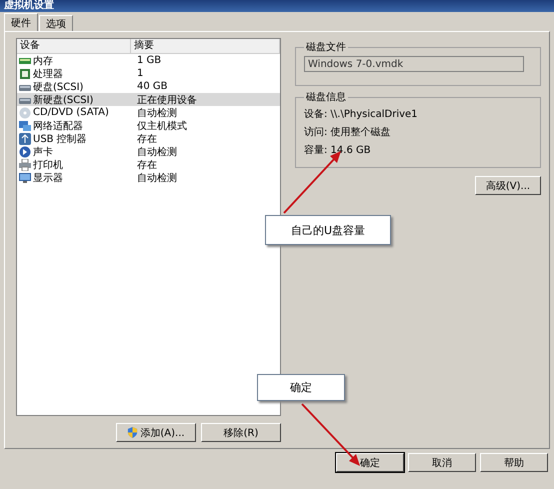 The image size is (554, 489). Describe the element at coordinates (348, 133) in the screenshot. I see `info-text: 访问: 使用整个磁盘` at that location.